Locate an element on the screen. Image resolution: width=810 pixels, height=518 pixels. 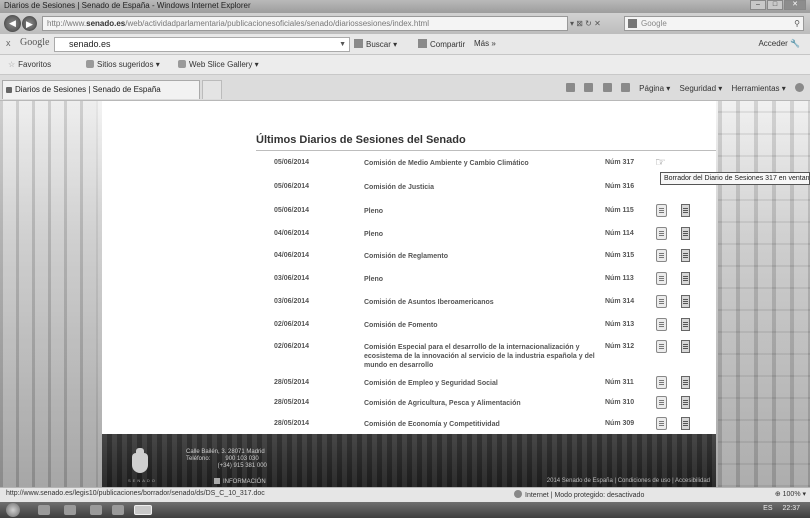
language-indicator: ES is located at coordinates (767, 508).